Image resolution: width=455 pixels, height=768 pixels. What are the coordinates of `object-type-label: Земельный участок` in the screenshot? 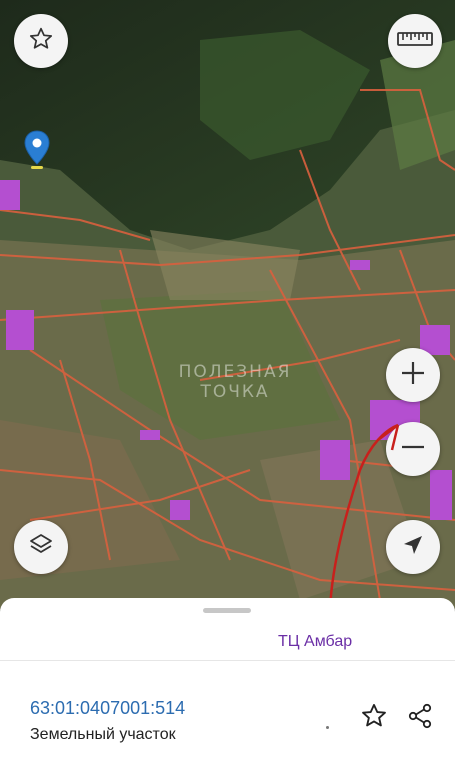 It's located at (103, 734).